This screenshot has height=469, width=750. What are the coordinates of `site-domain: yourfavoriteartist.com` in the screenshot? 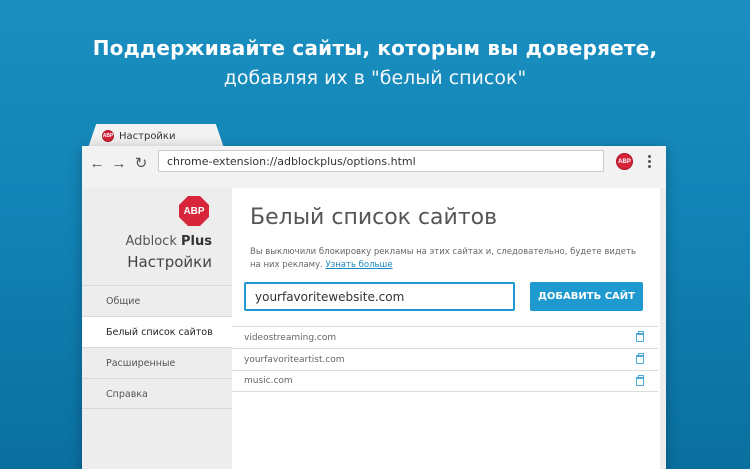 It's located at (294, 359).